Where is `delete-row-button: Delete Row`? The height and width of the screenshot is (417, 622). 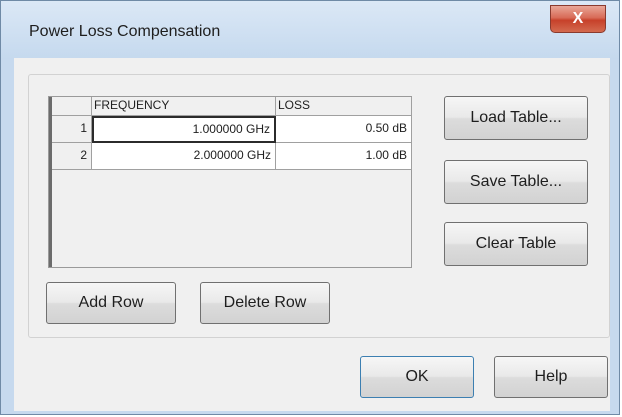
delete-row-button: Delete Row is located at coordinates (265, 303).